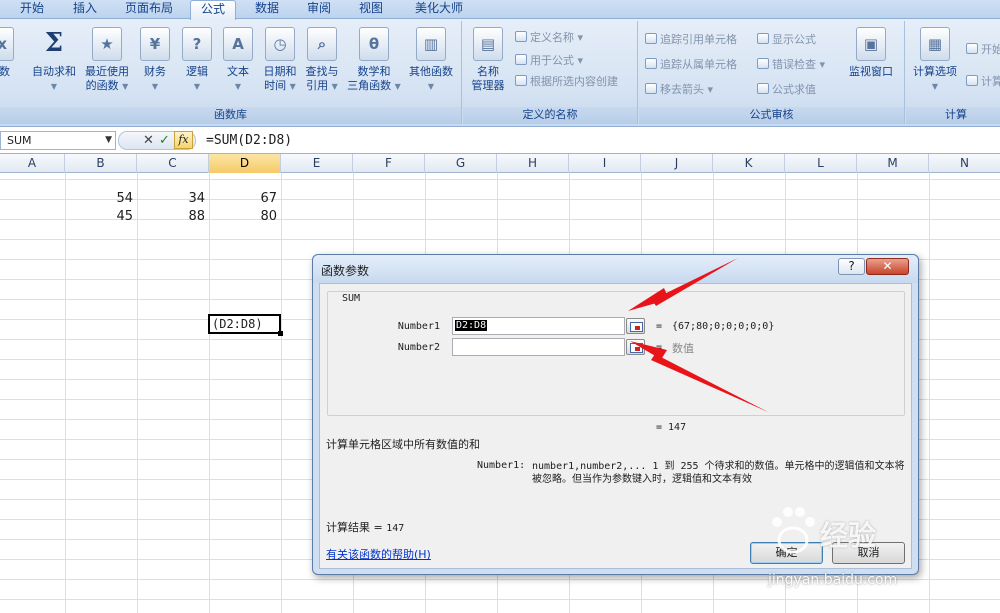  What do you see at coordinates (32, 163) in the screenshot?
I see `column-header-a: A` at bounding box center [32, 163].